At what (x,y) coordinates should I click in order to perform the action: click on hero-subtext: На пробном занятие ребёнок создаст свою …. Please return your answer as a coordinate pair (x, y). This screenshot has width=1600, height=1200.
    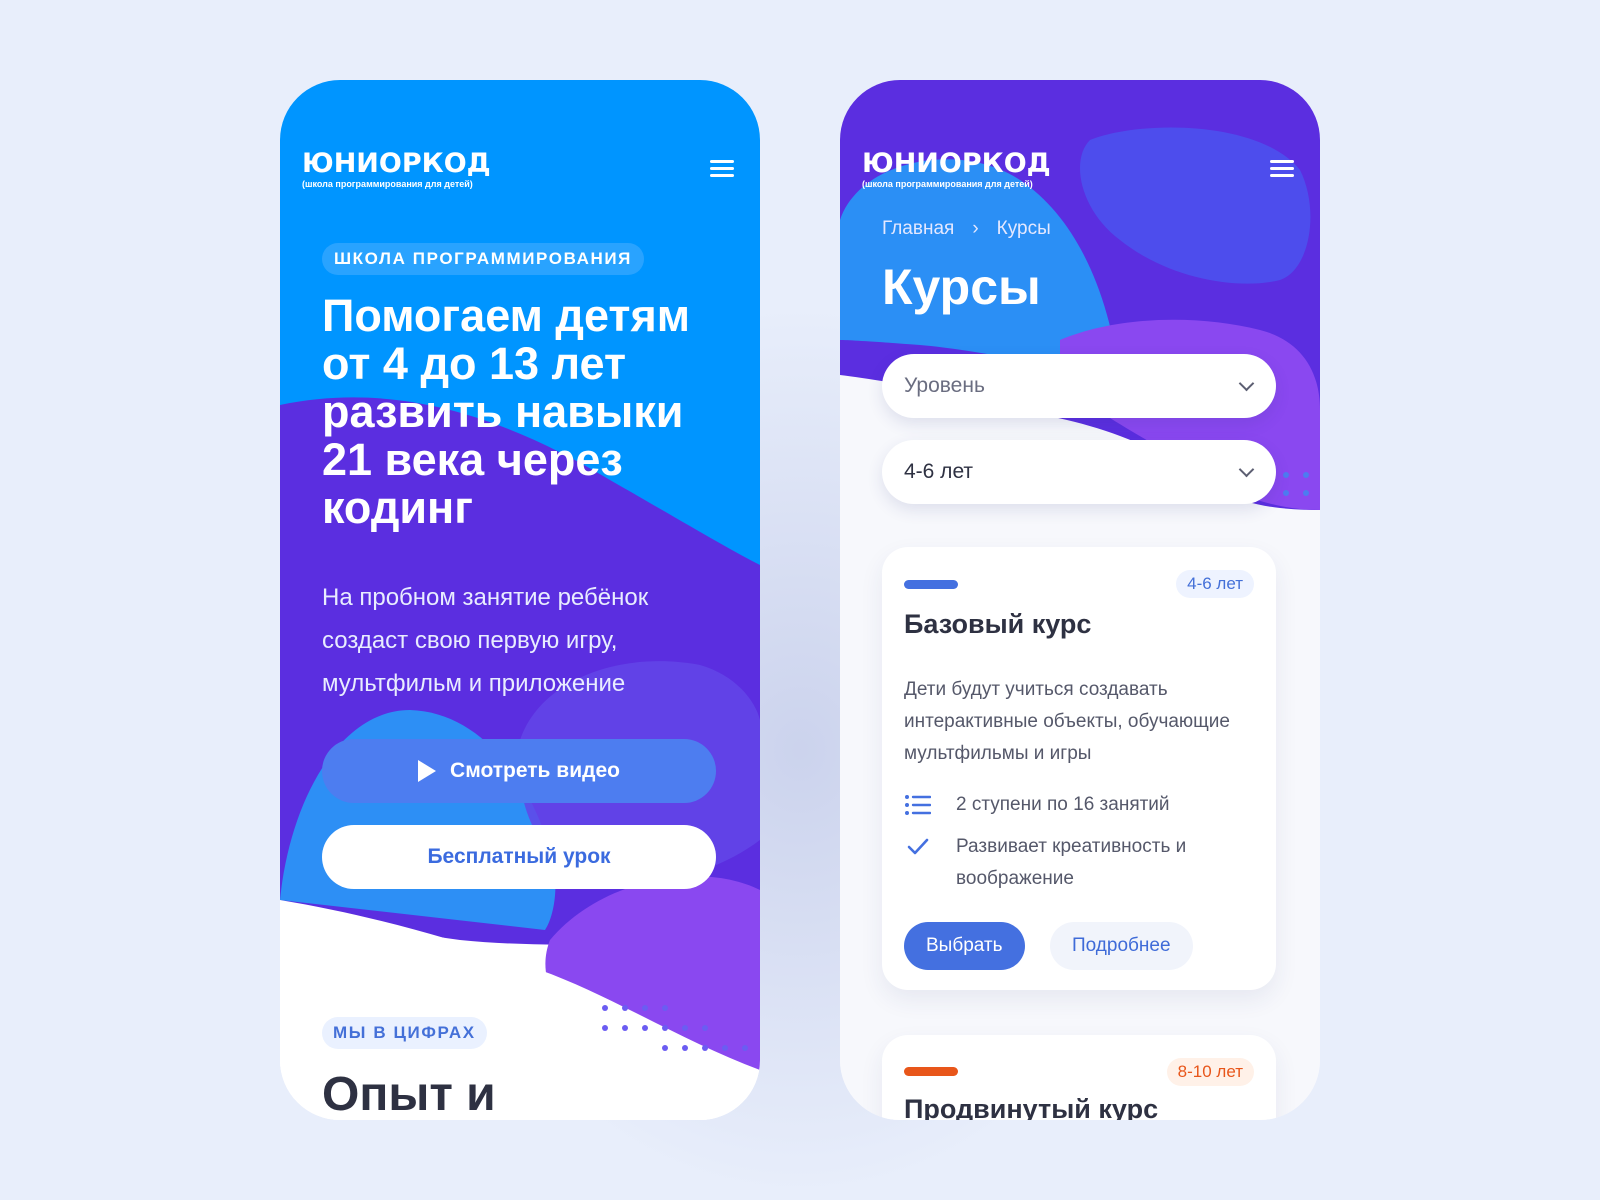
    Looking at the image, I should click on (485, 640).